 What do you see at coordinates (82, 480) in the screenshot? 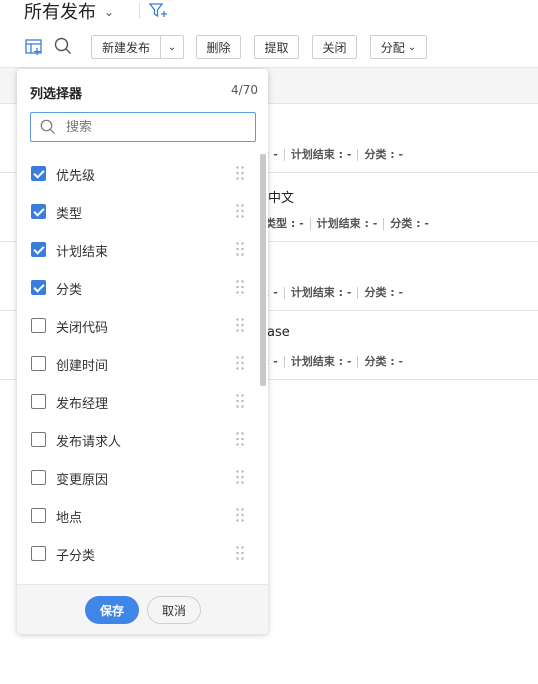
I see `column-option-label: 变更原因` at bounding box center [82, 480].